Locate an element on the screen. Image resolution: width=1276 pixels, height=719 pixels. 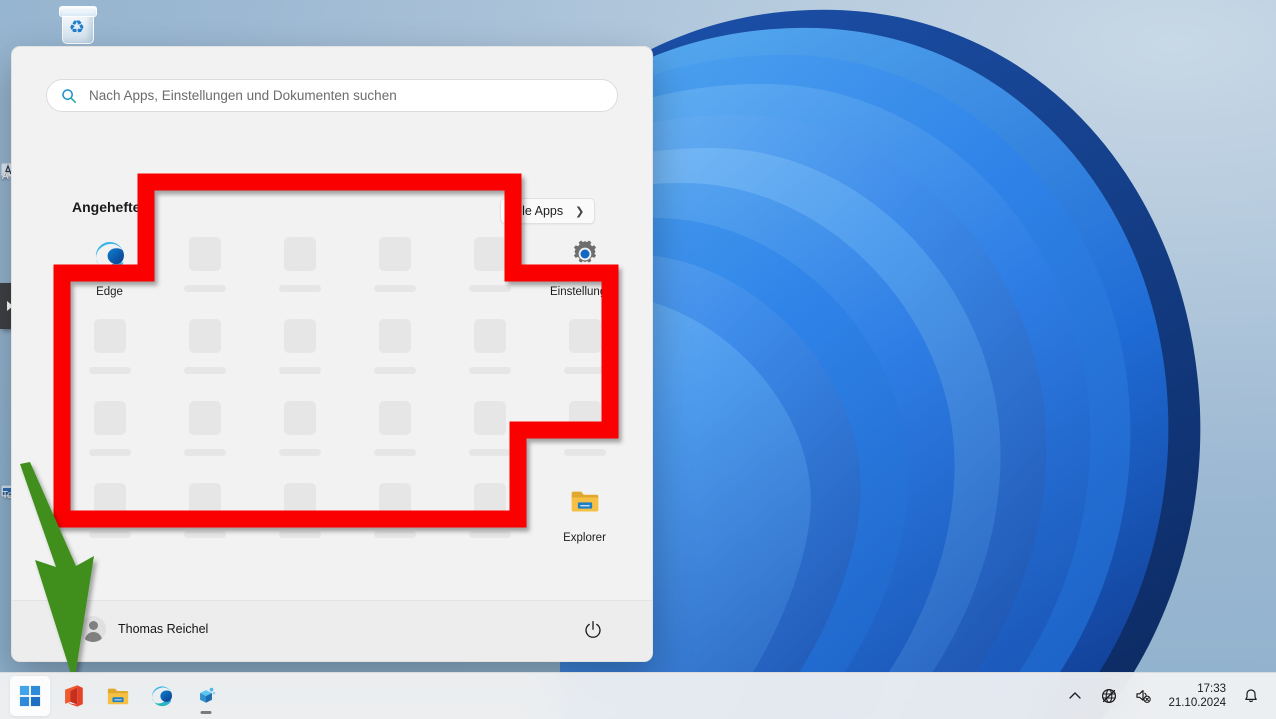
chevron-up-icon is located at coordinates (1075, 695).